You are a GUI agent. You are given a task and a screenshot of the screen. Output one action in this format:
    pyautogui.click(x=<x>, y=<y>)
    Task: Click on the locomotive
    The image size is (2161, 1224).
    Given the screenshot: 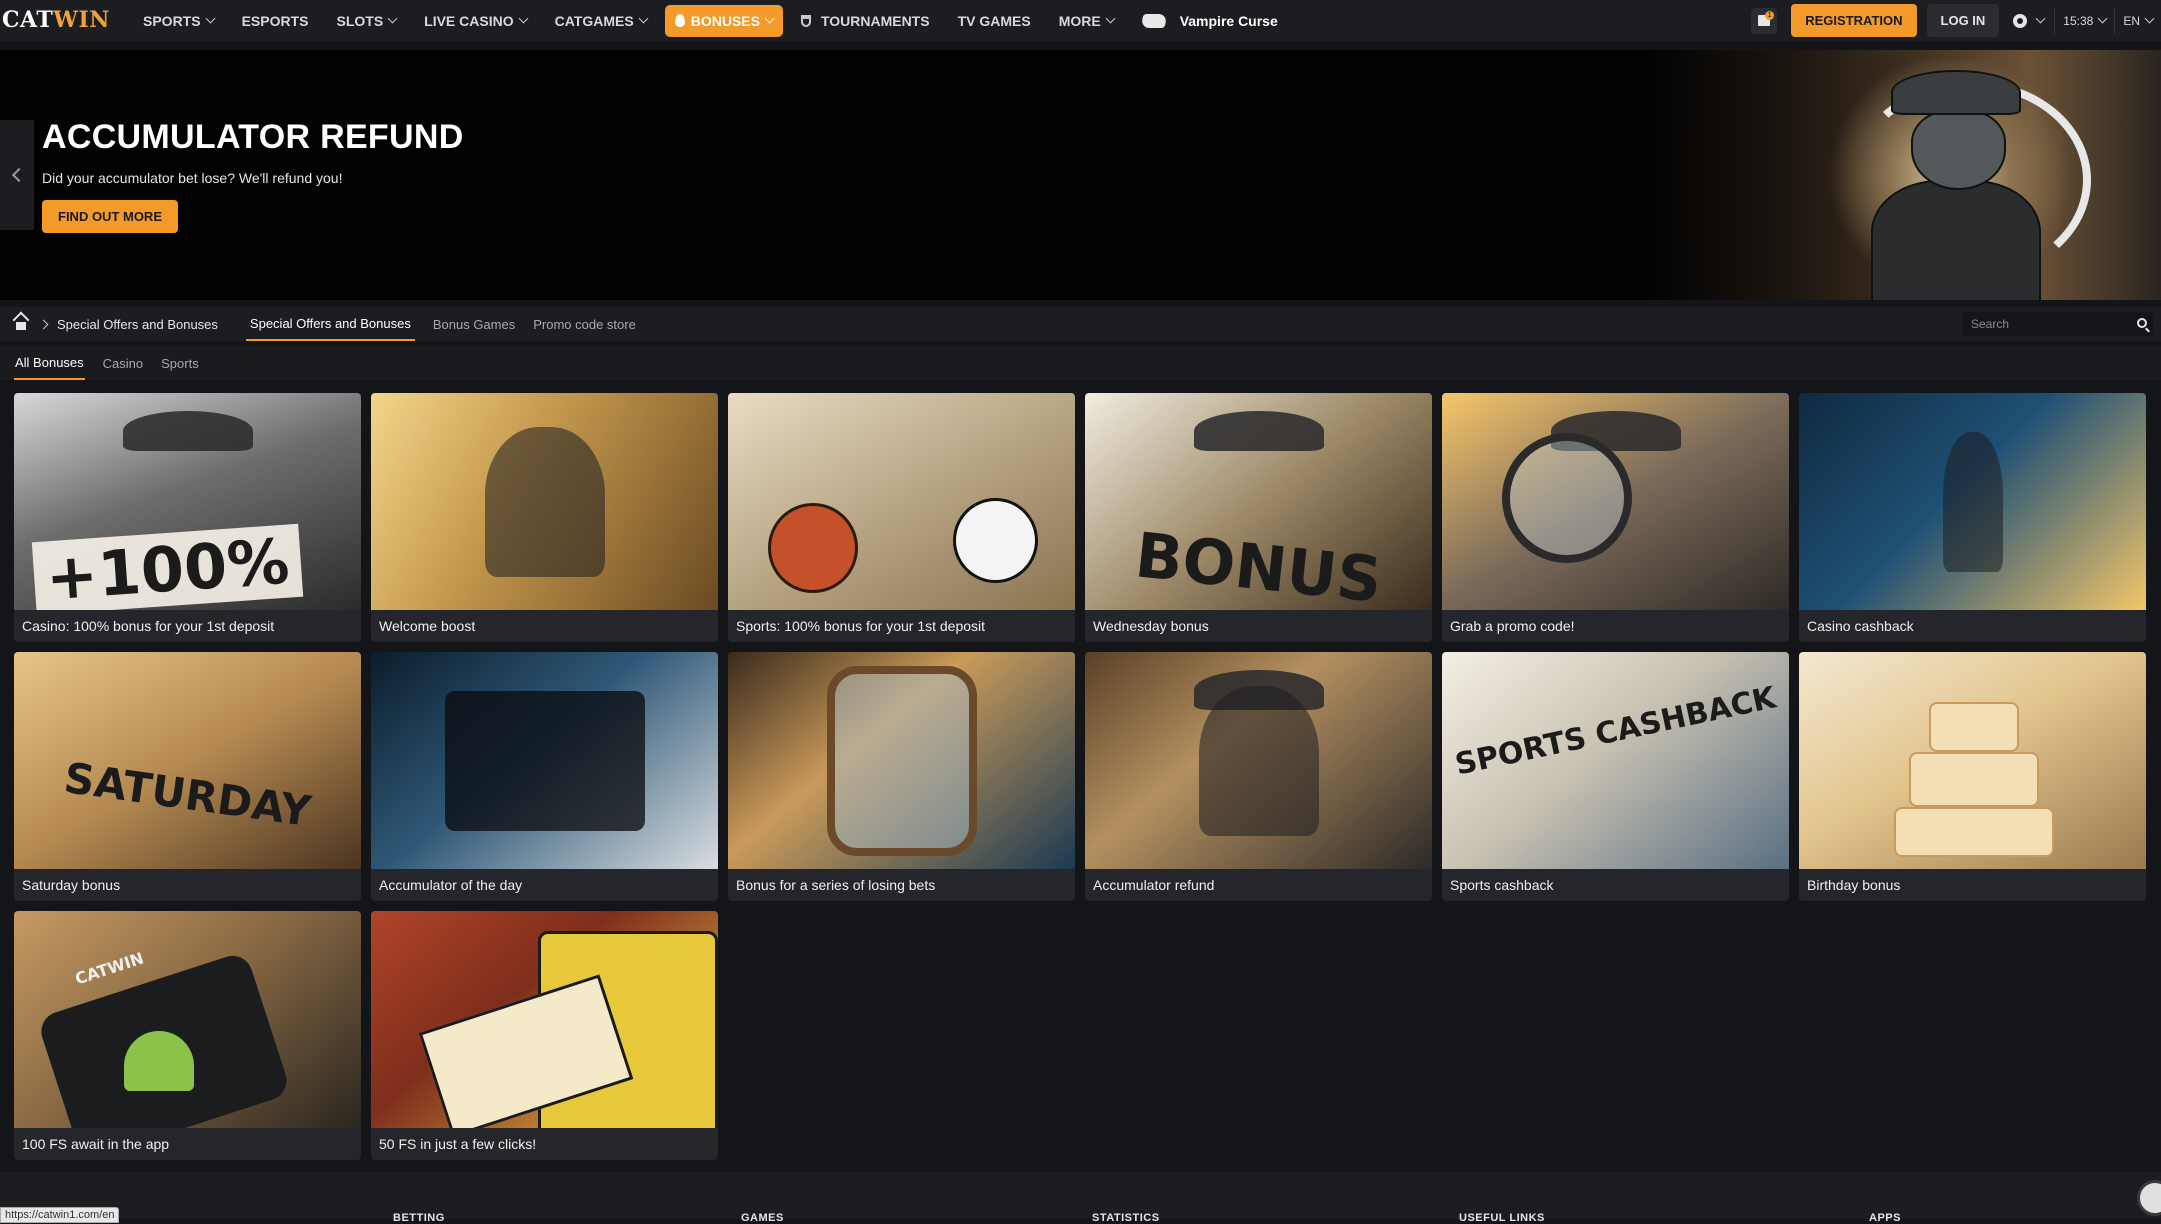 What is the action you would take?
    pyautogui.click(x=544, y=760)
    